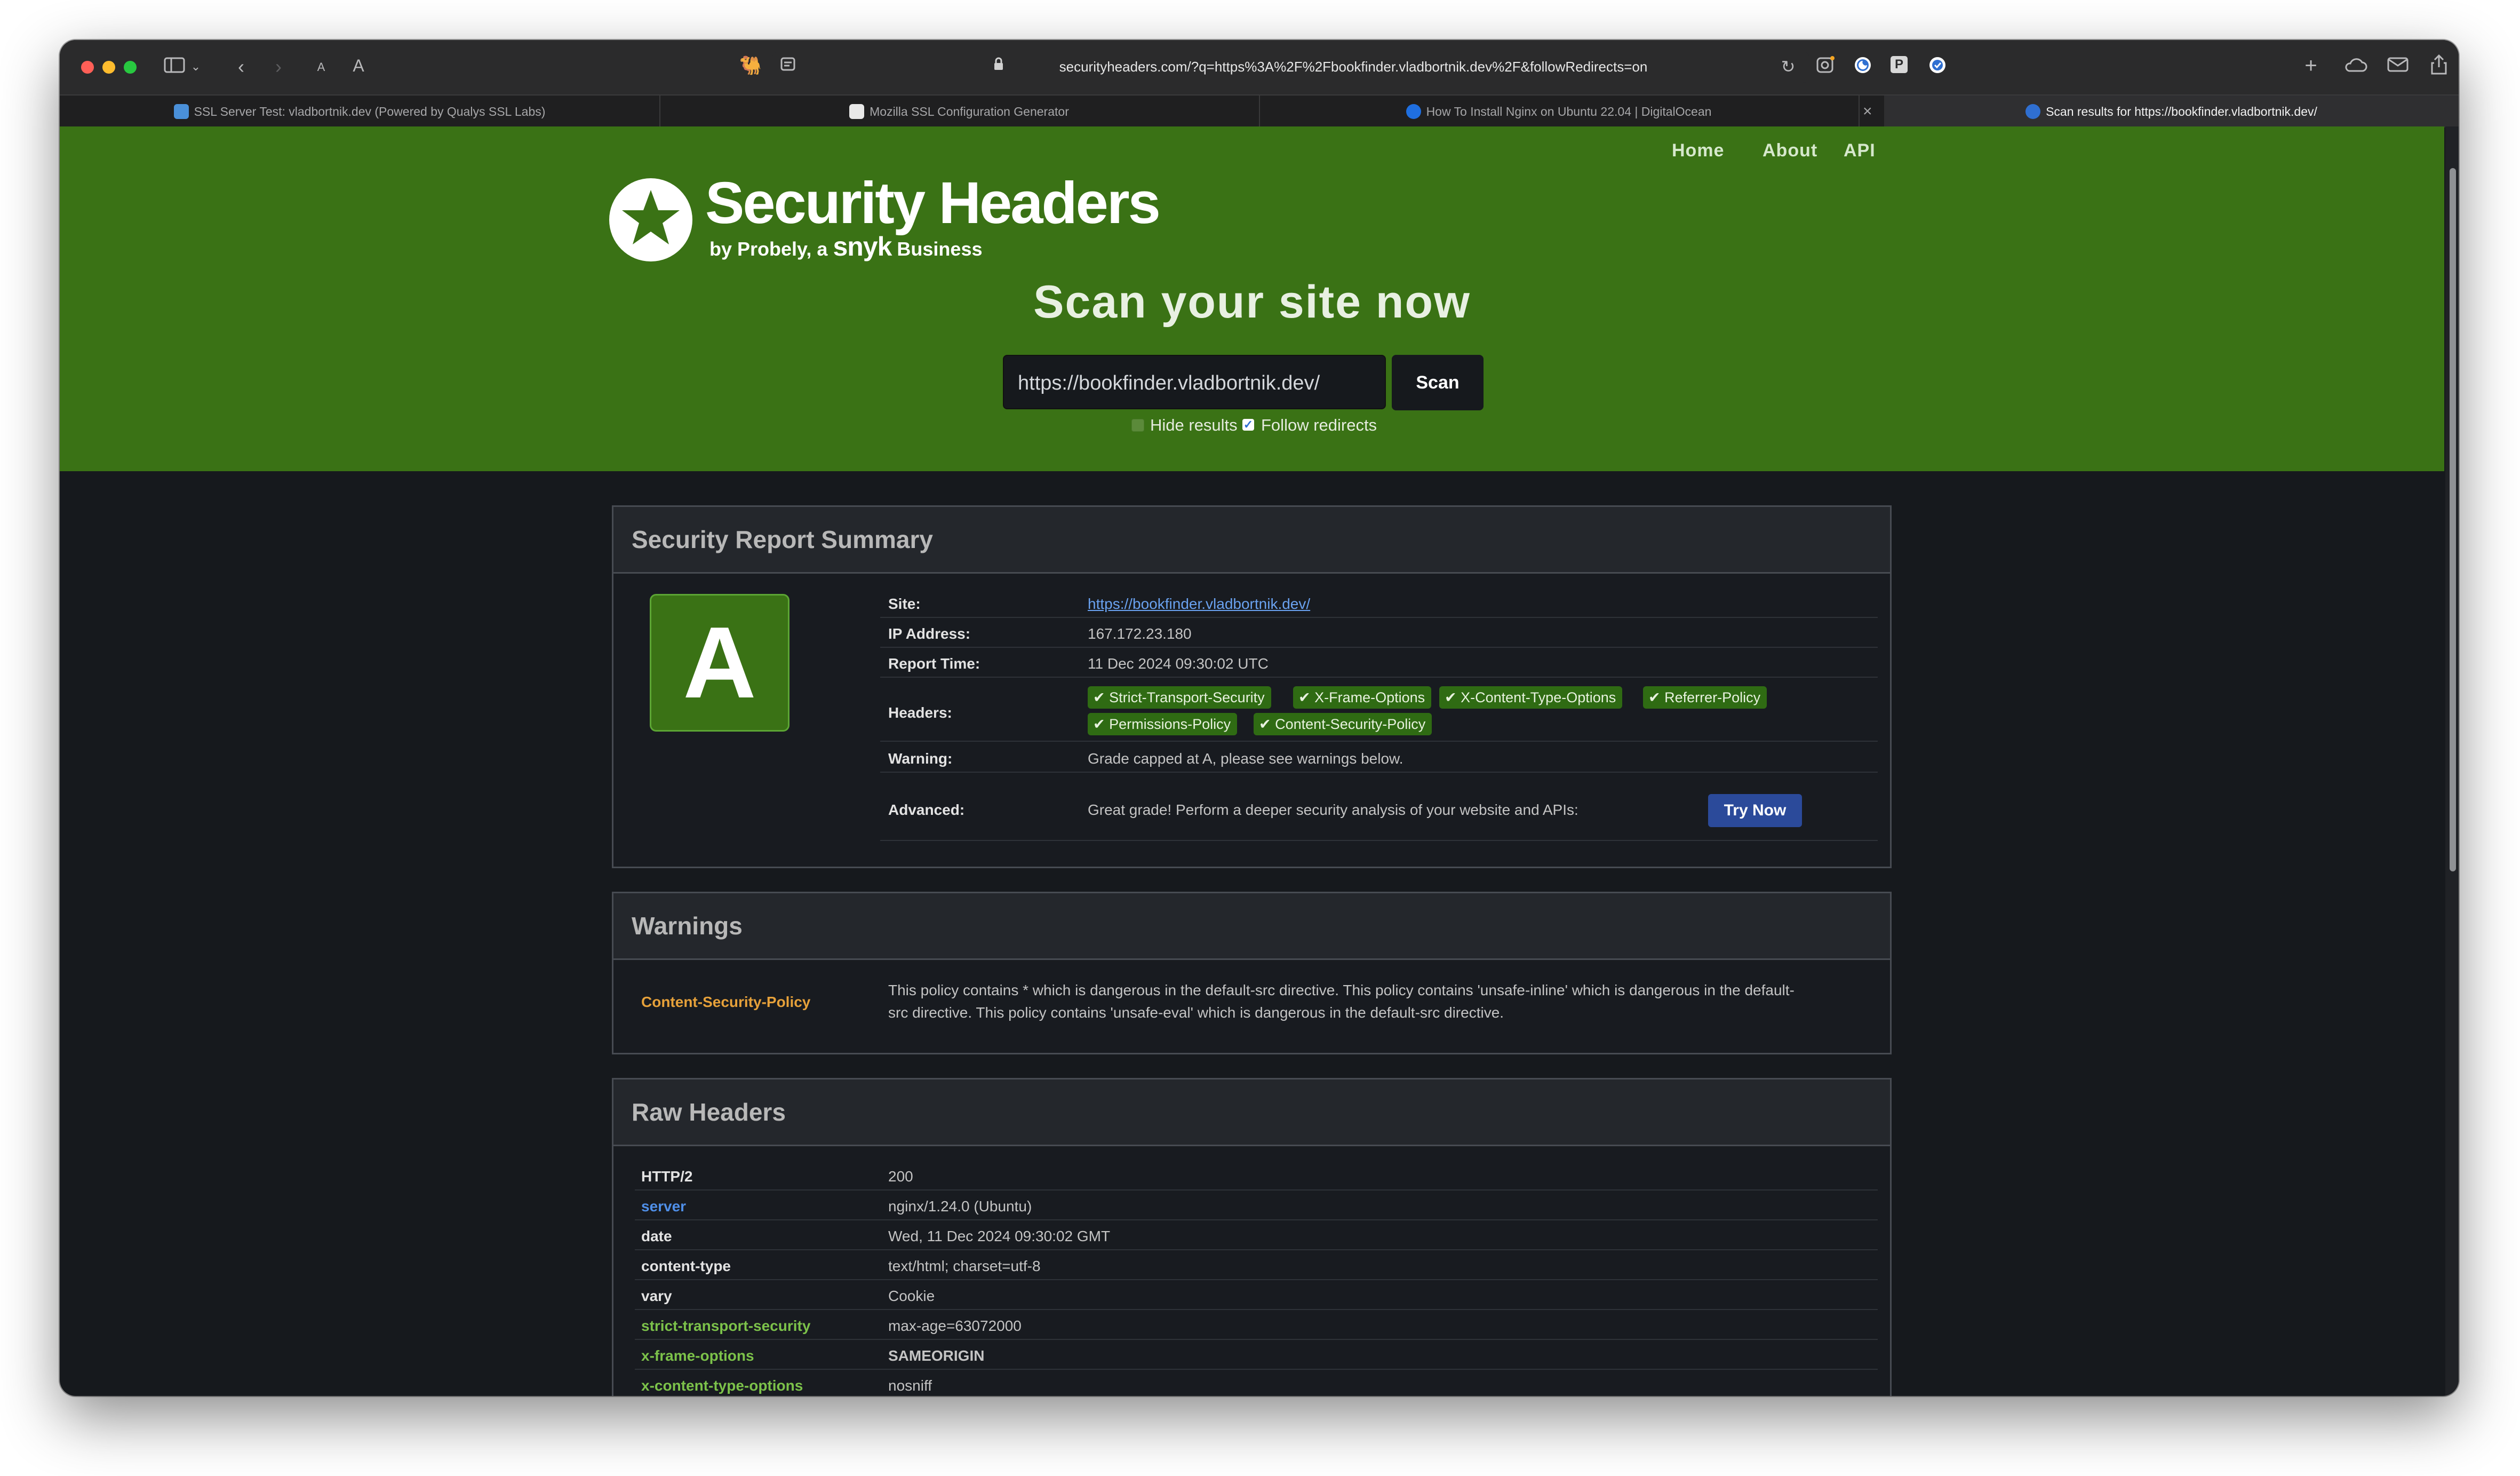 The width and height of the screenshot is (2520, 1476). Describe the element at coordinates (1252, 302) in the screenshot. I see `hero-title: Scan your site now` at that location.